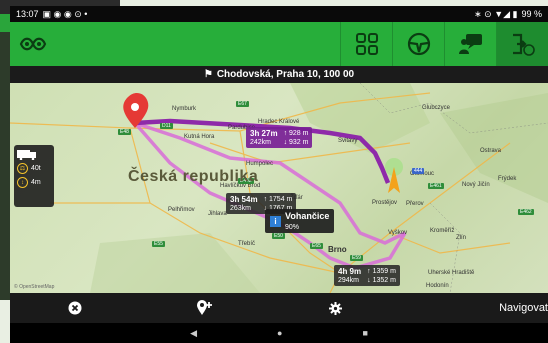  I want to click on chat-icon, so click(470, 44).